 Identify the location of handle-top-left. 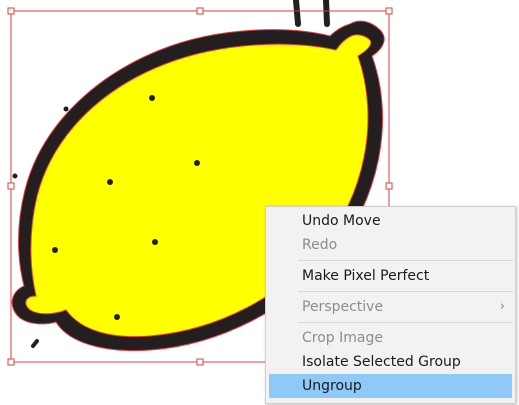
(11, 11).